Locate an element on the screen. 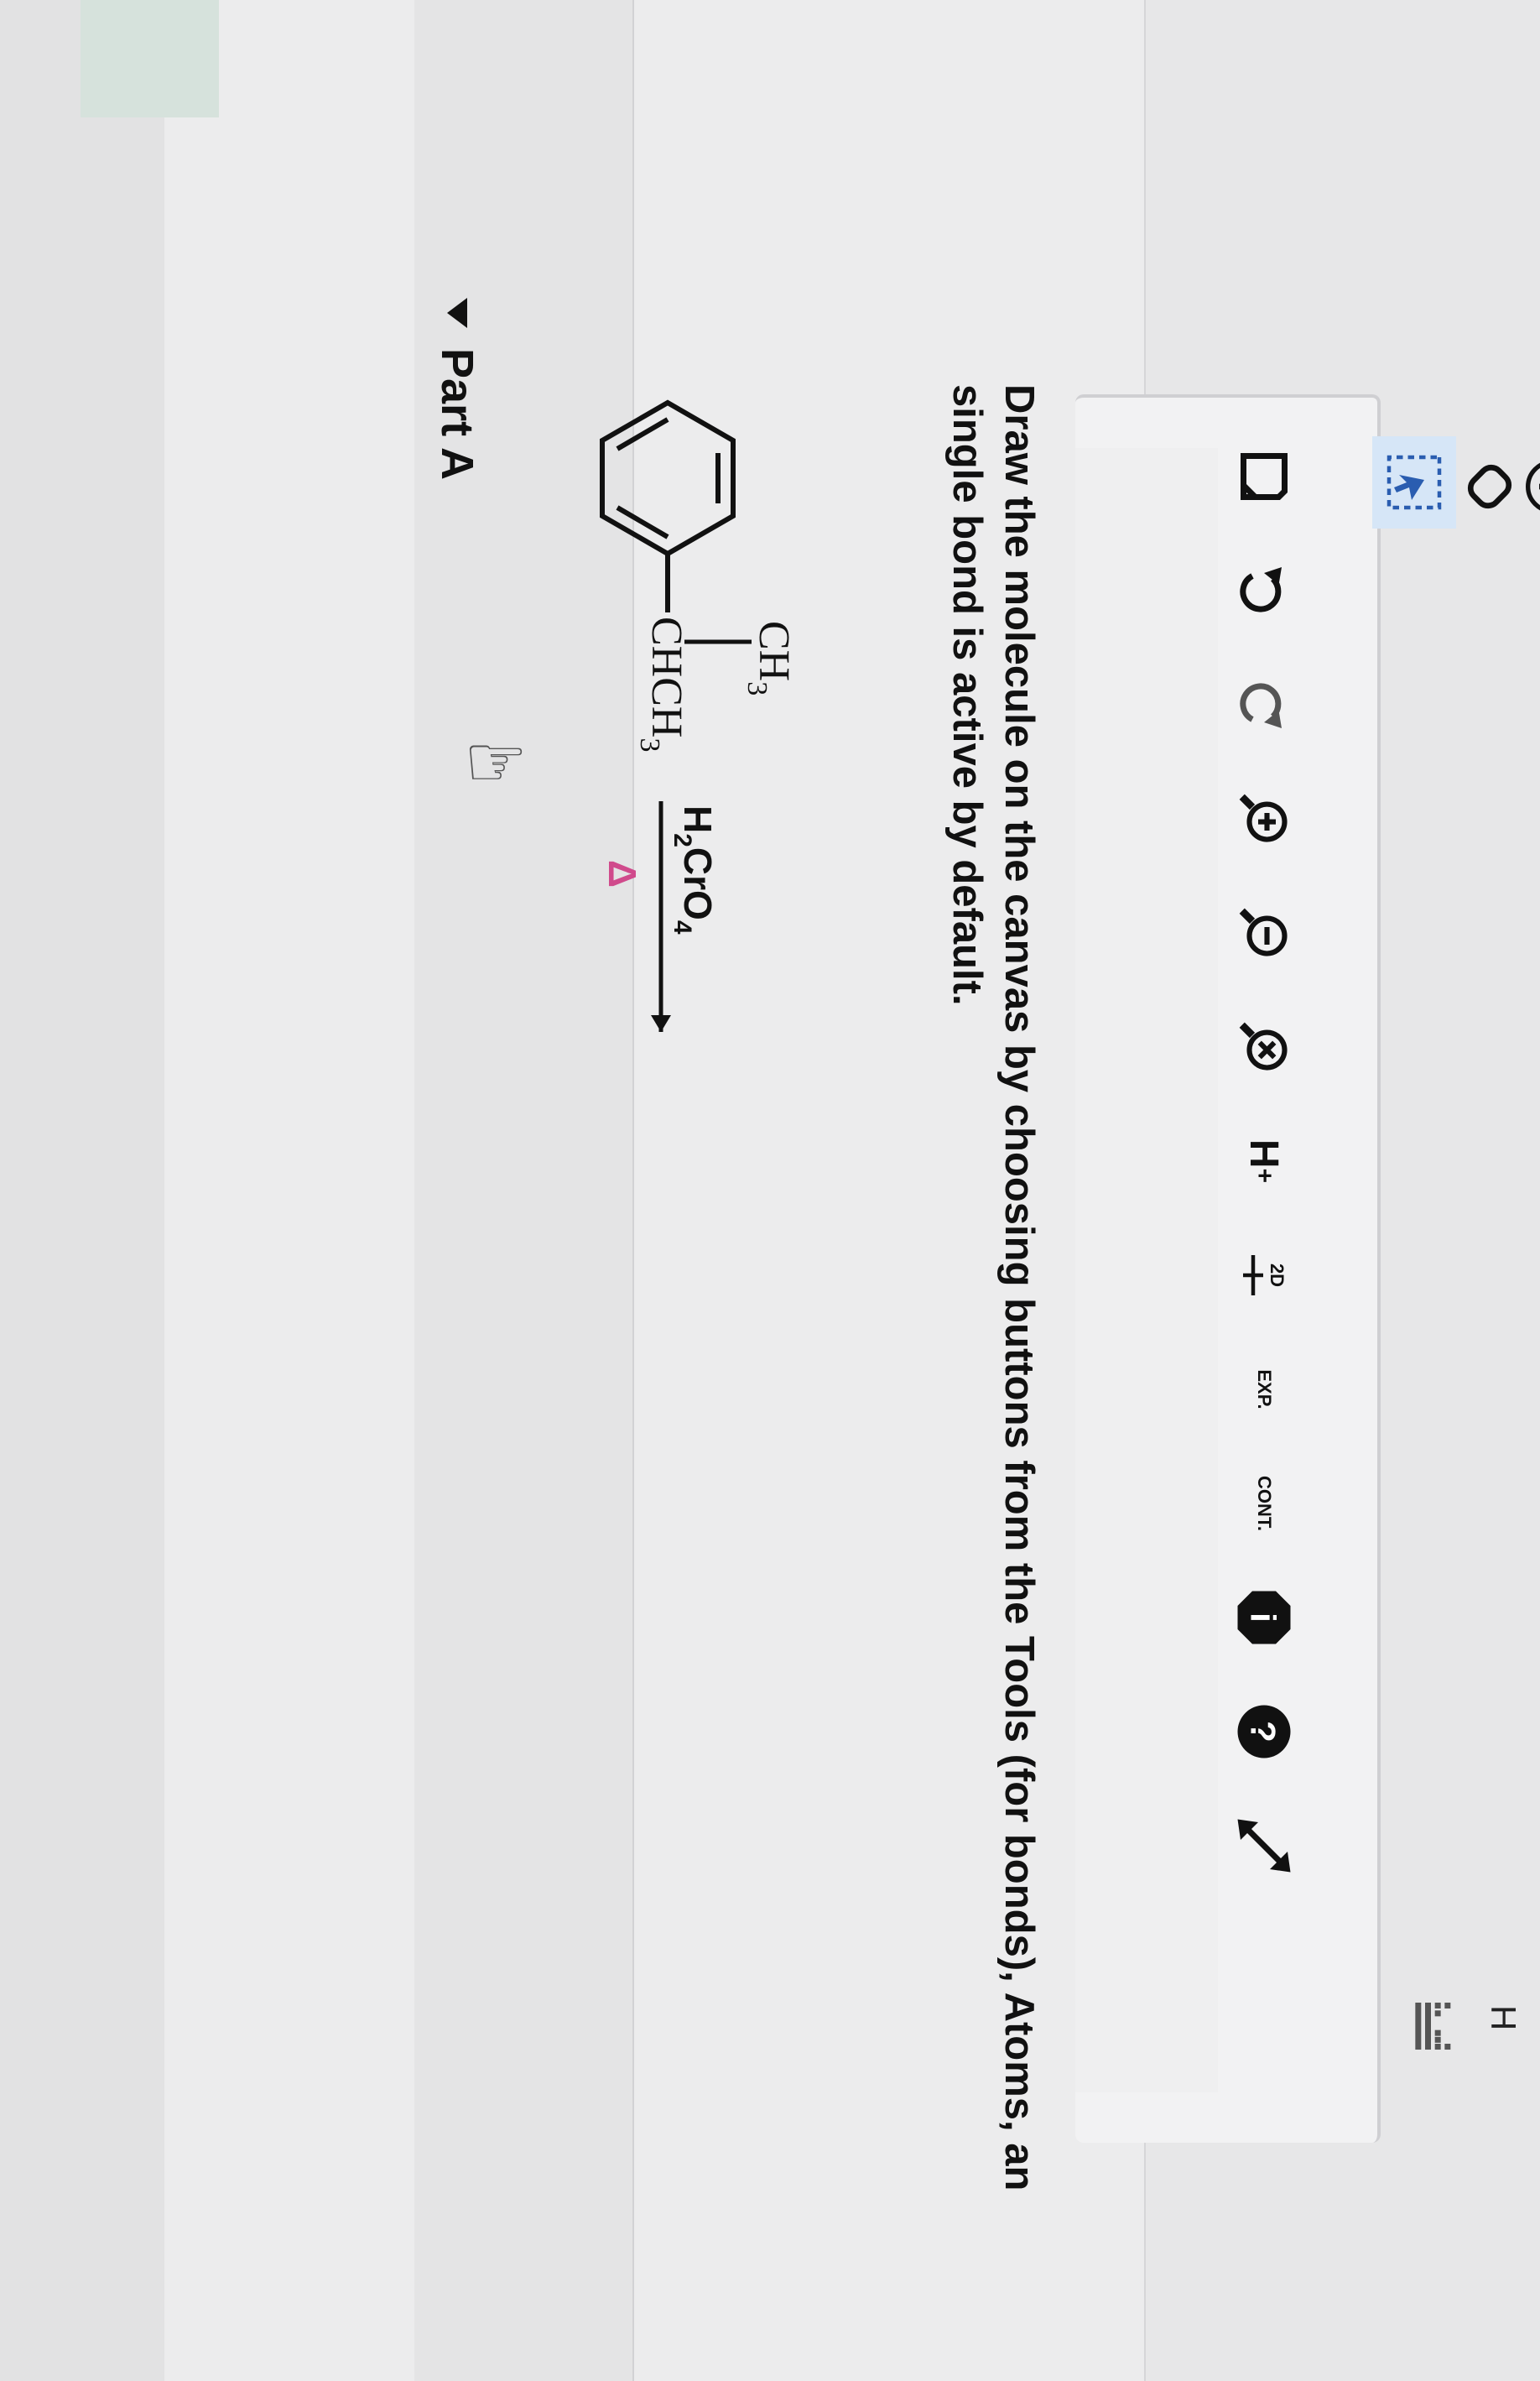 Image resolution: width=1540 pixels, height=2381 pixels. periodic-table-icon is located at coordinates (1429, 2026).